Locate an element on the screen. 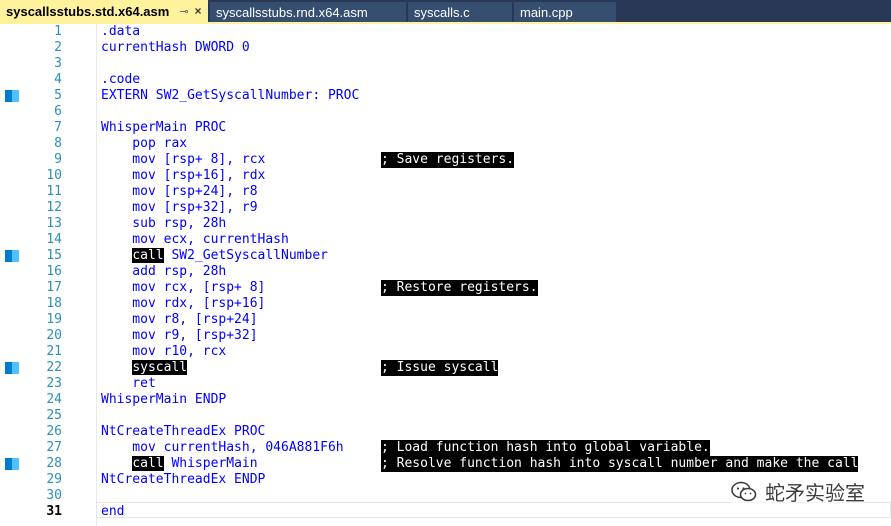  code-line: 11 mov [rsp+24], r8 is located at coordinates (445, 192).